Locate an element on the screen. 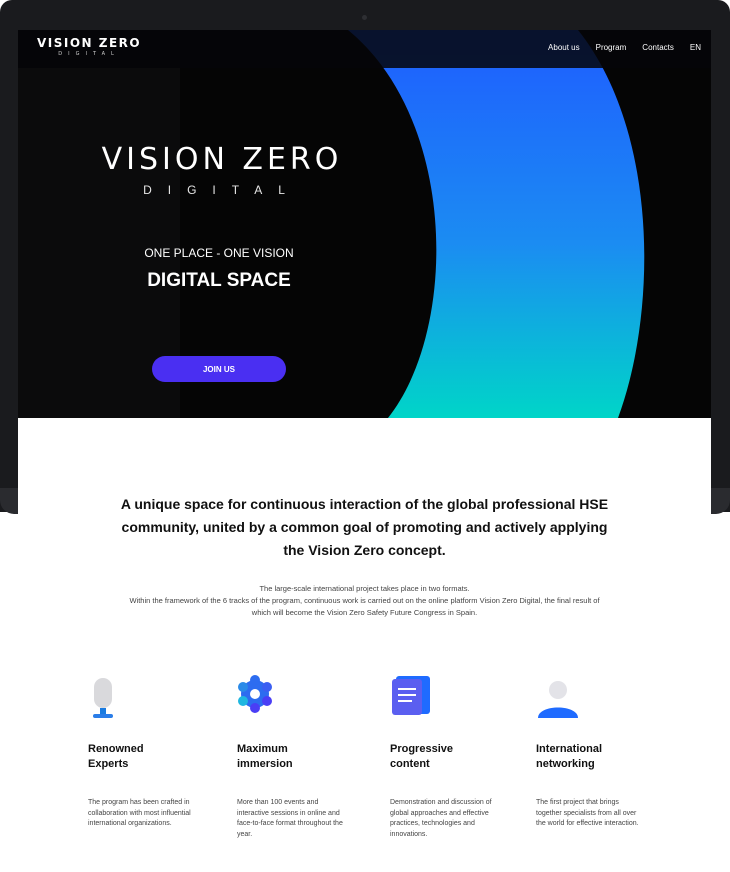 Image resolution: width=730 pixels, height=872 pixels. document-icon is located at coordinates (410, 695).